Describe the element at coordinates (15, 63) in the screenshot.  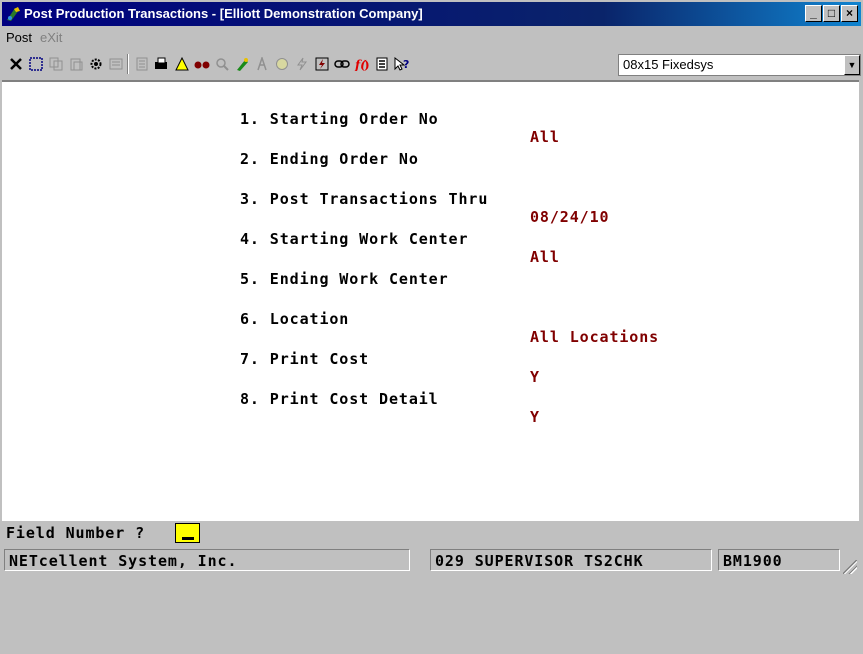
I see `cut-icon` at that location.